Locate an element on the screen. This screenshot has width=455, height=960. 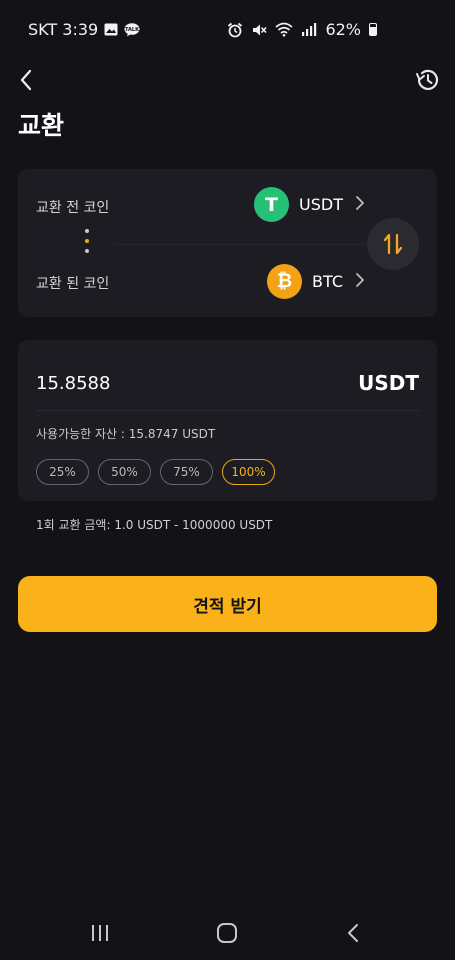
home-icon is located at coordinates (227, 933).